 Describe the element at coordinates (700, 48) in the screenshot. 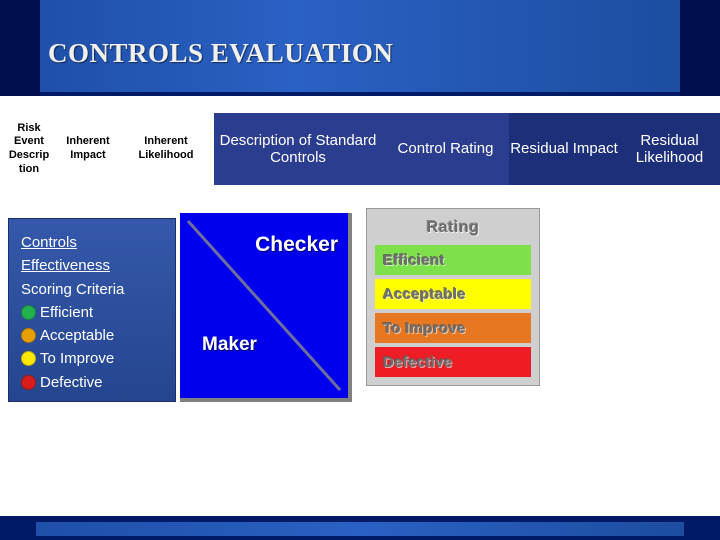

I see `top-band-right-edge` at that location.